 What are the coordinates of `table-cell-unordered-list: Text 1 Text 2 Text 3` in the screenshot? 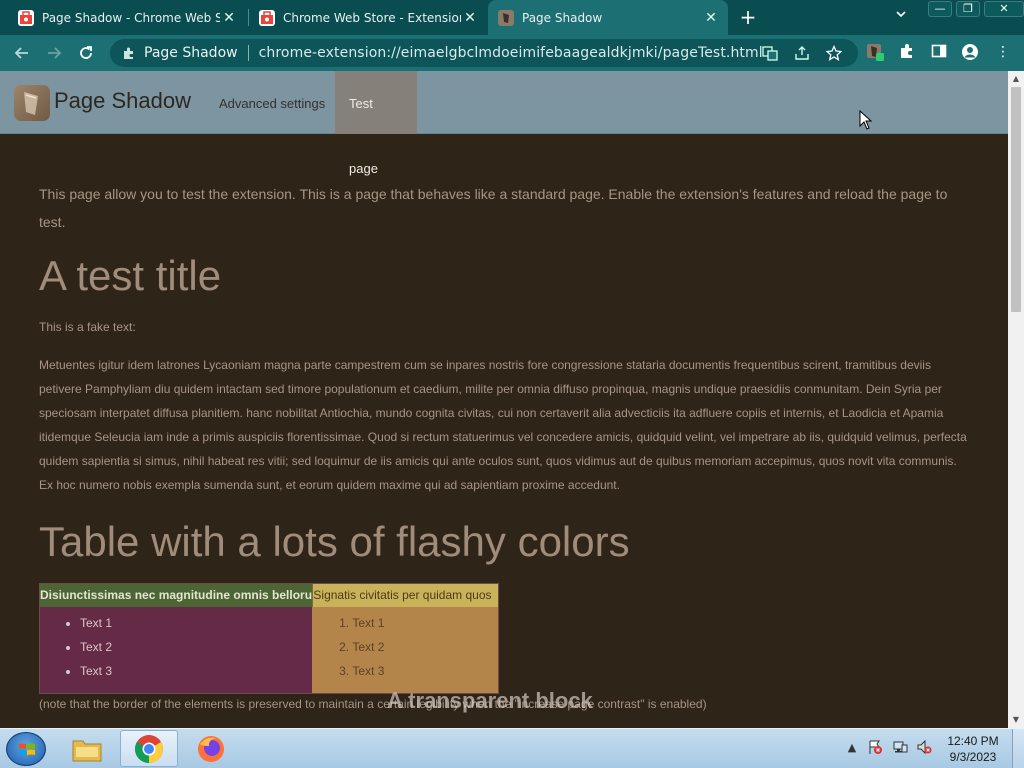 It's located at (176, 650).